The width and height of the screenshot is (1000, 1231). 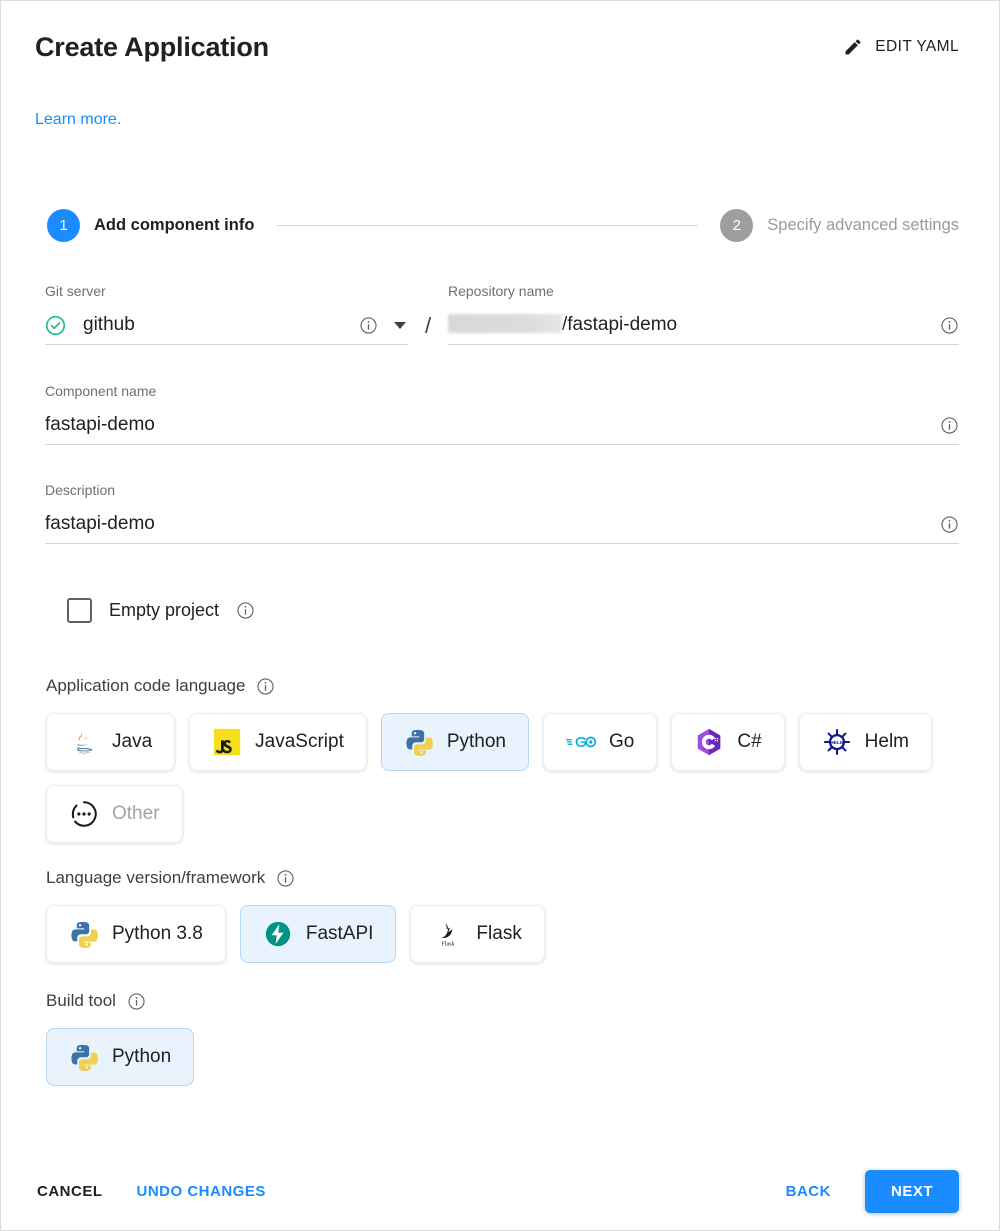 What do you see at coordinates (152, 46) in the screenshot?
I see `page-title: Create Application` at bounding box center [152, 46].